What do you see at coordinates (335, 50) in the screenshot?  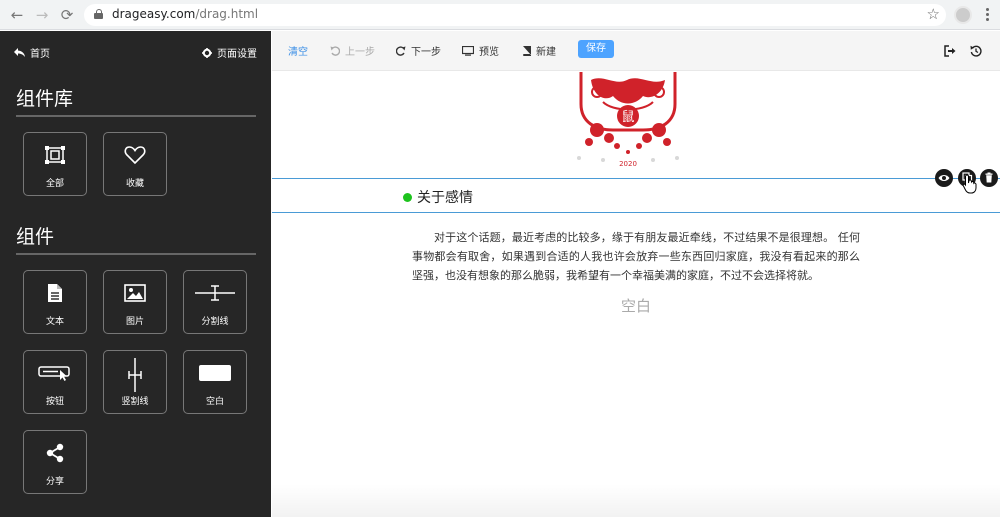 I see `undo-icon` at bounding box center [335, 50].